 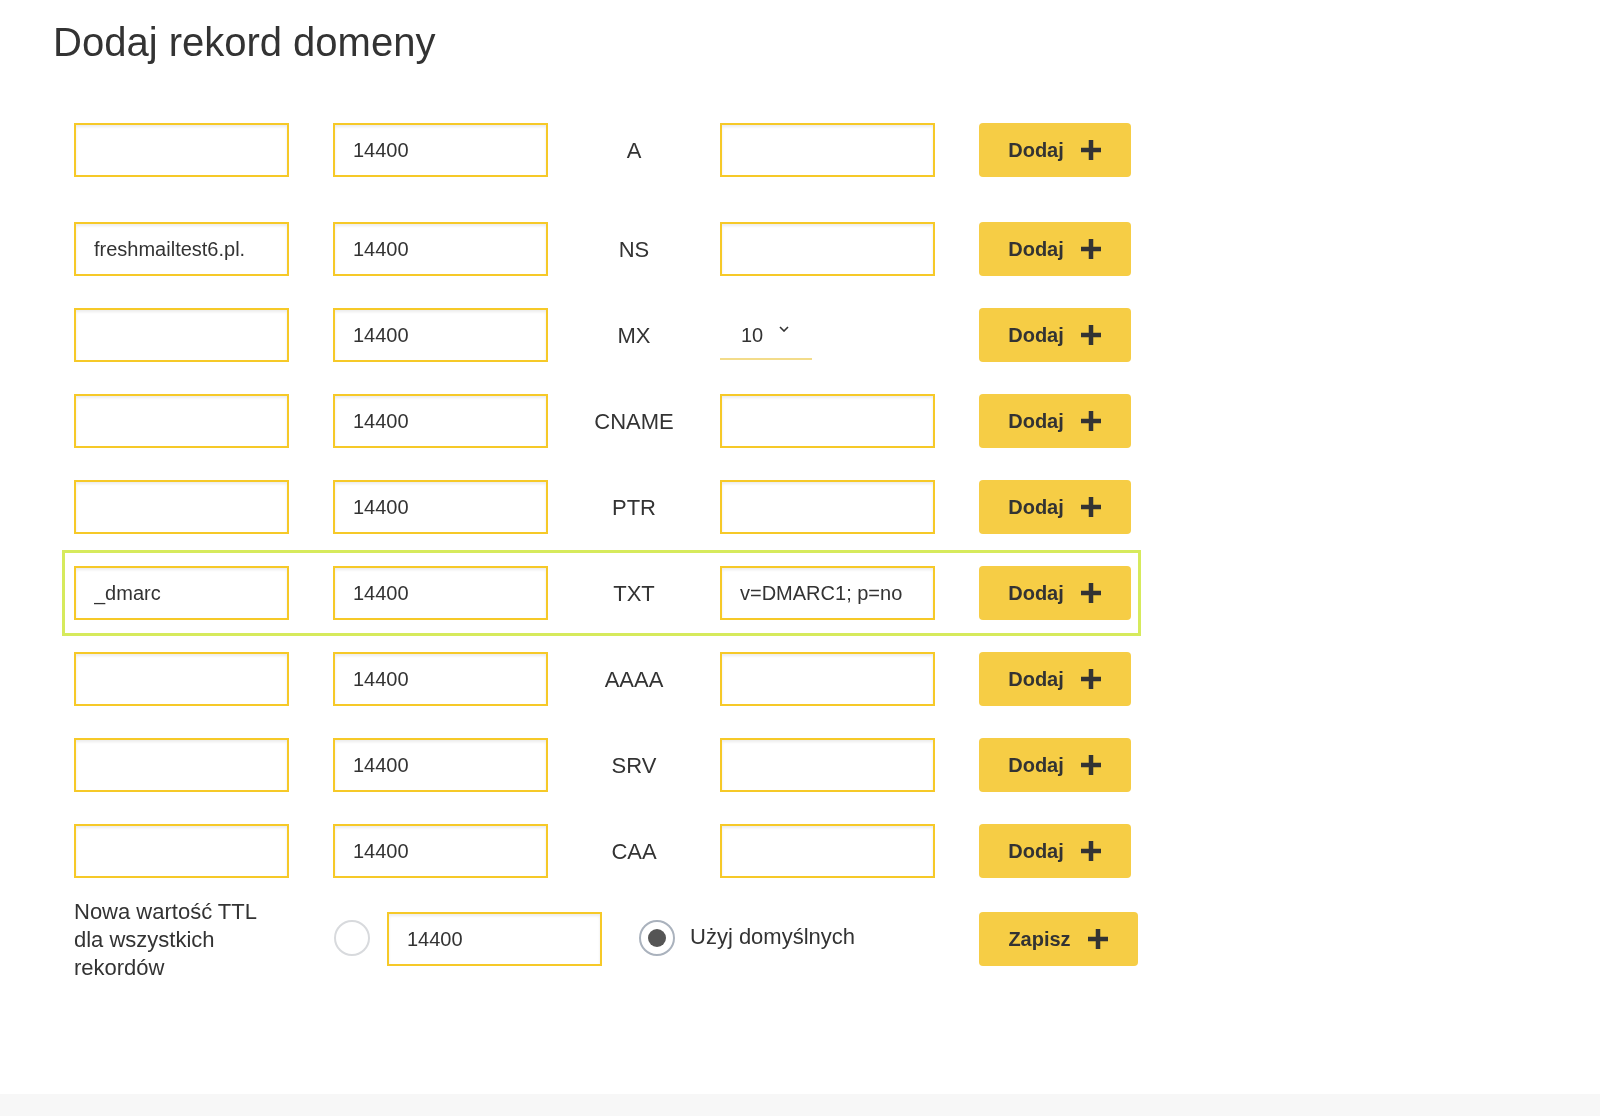 I want to click on name-field: freshmailtest6.pl., so click(x=181, y=249).